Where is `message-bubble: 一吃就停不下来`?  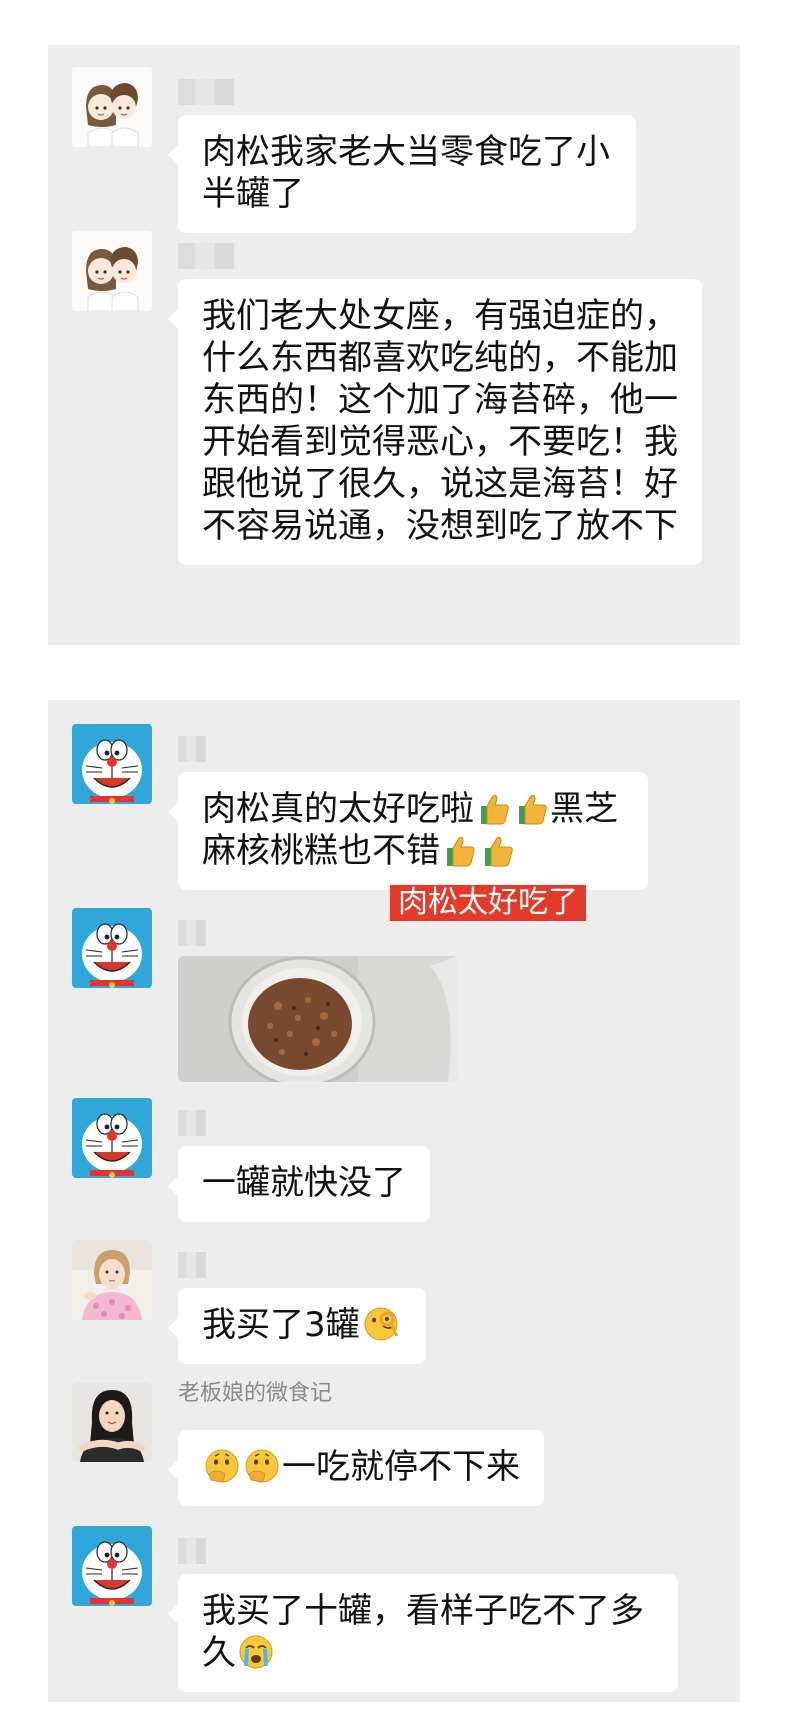 message-bubble: 一吃就停不下来 is located at coordinates (356, 1468).